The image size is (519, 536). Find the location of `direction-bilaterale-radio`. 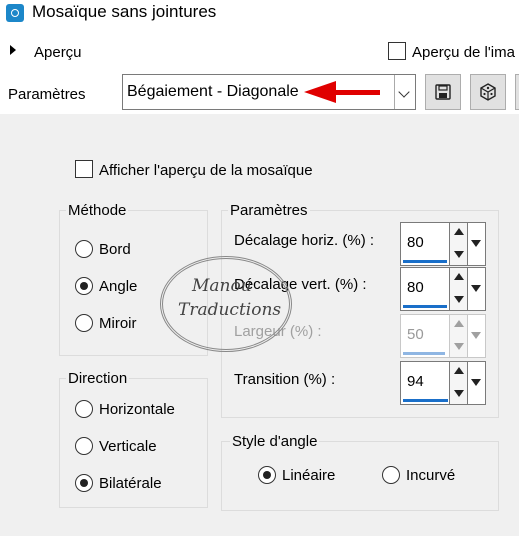

direction-bilaterale-radio is located at coordinates (84, 483).